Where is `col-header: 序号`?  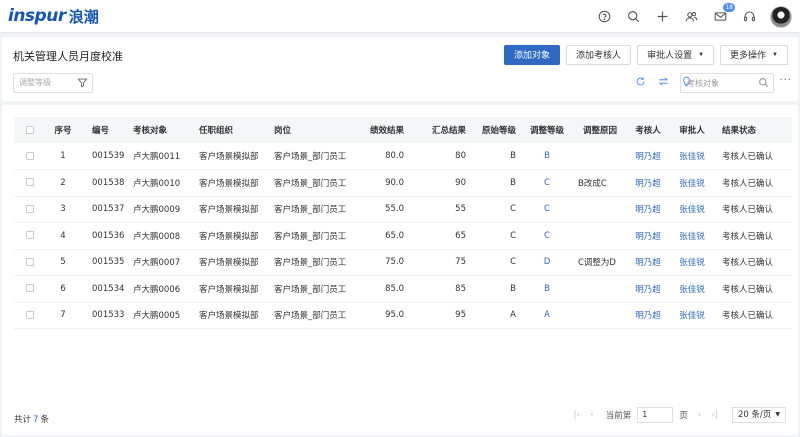 col-header: 序号 is located at coordinates (63, 130).